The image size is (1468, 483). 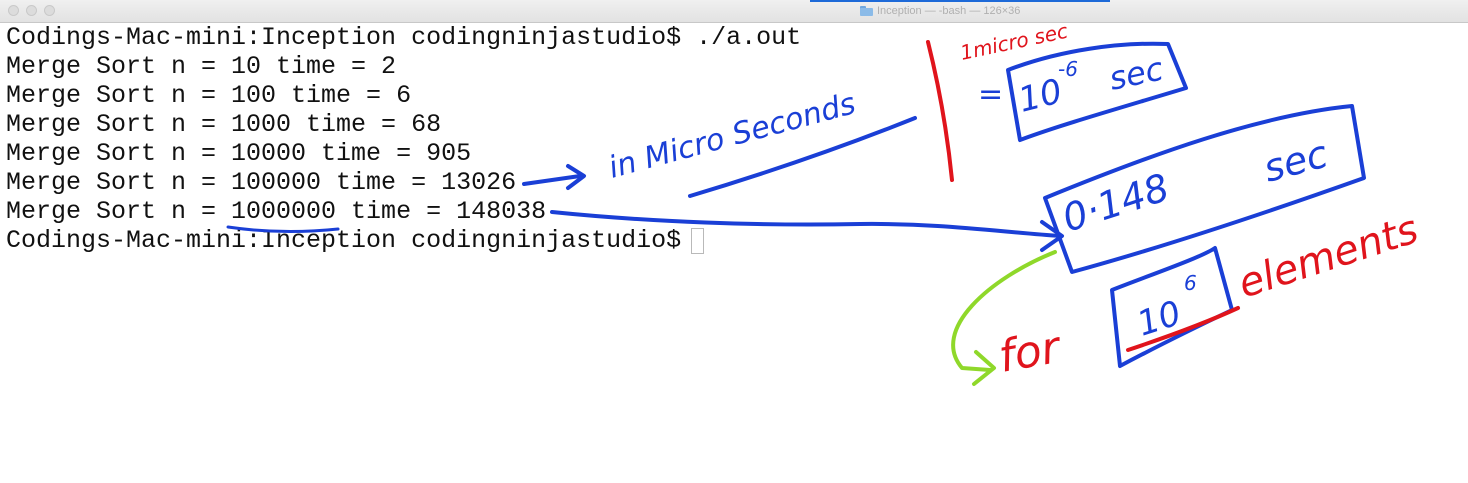 I want to click on terminal-line: Merge Sort n = 100 time = 6, so click(x=209, y=95).